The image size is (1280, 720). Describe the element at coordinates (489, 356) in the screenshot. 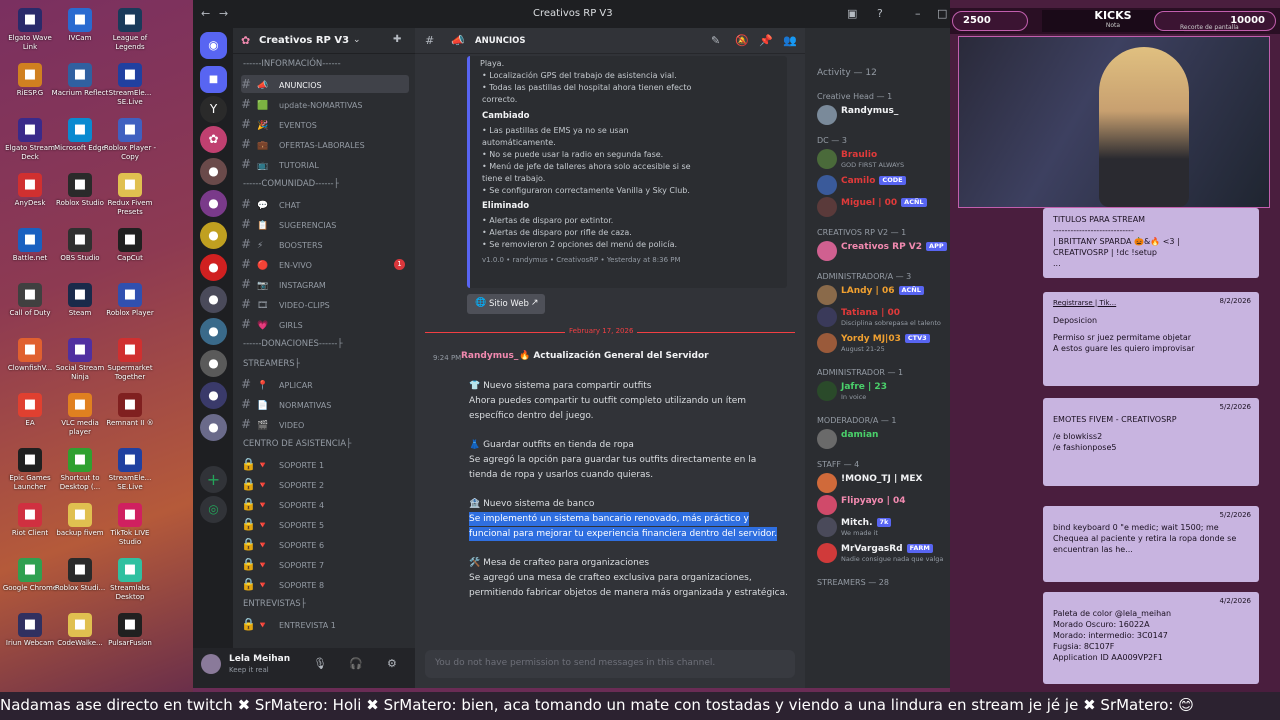

I see `message-author: Randymus_` at that location.